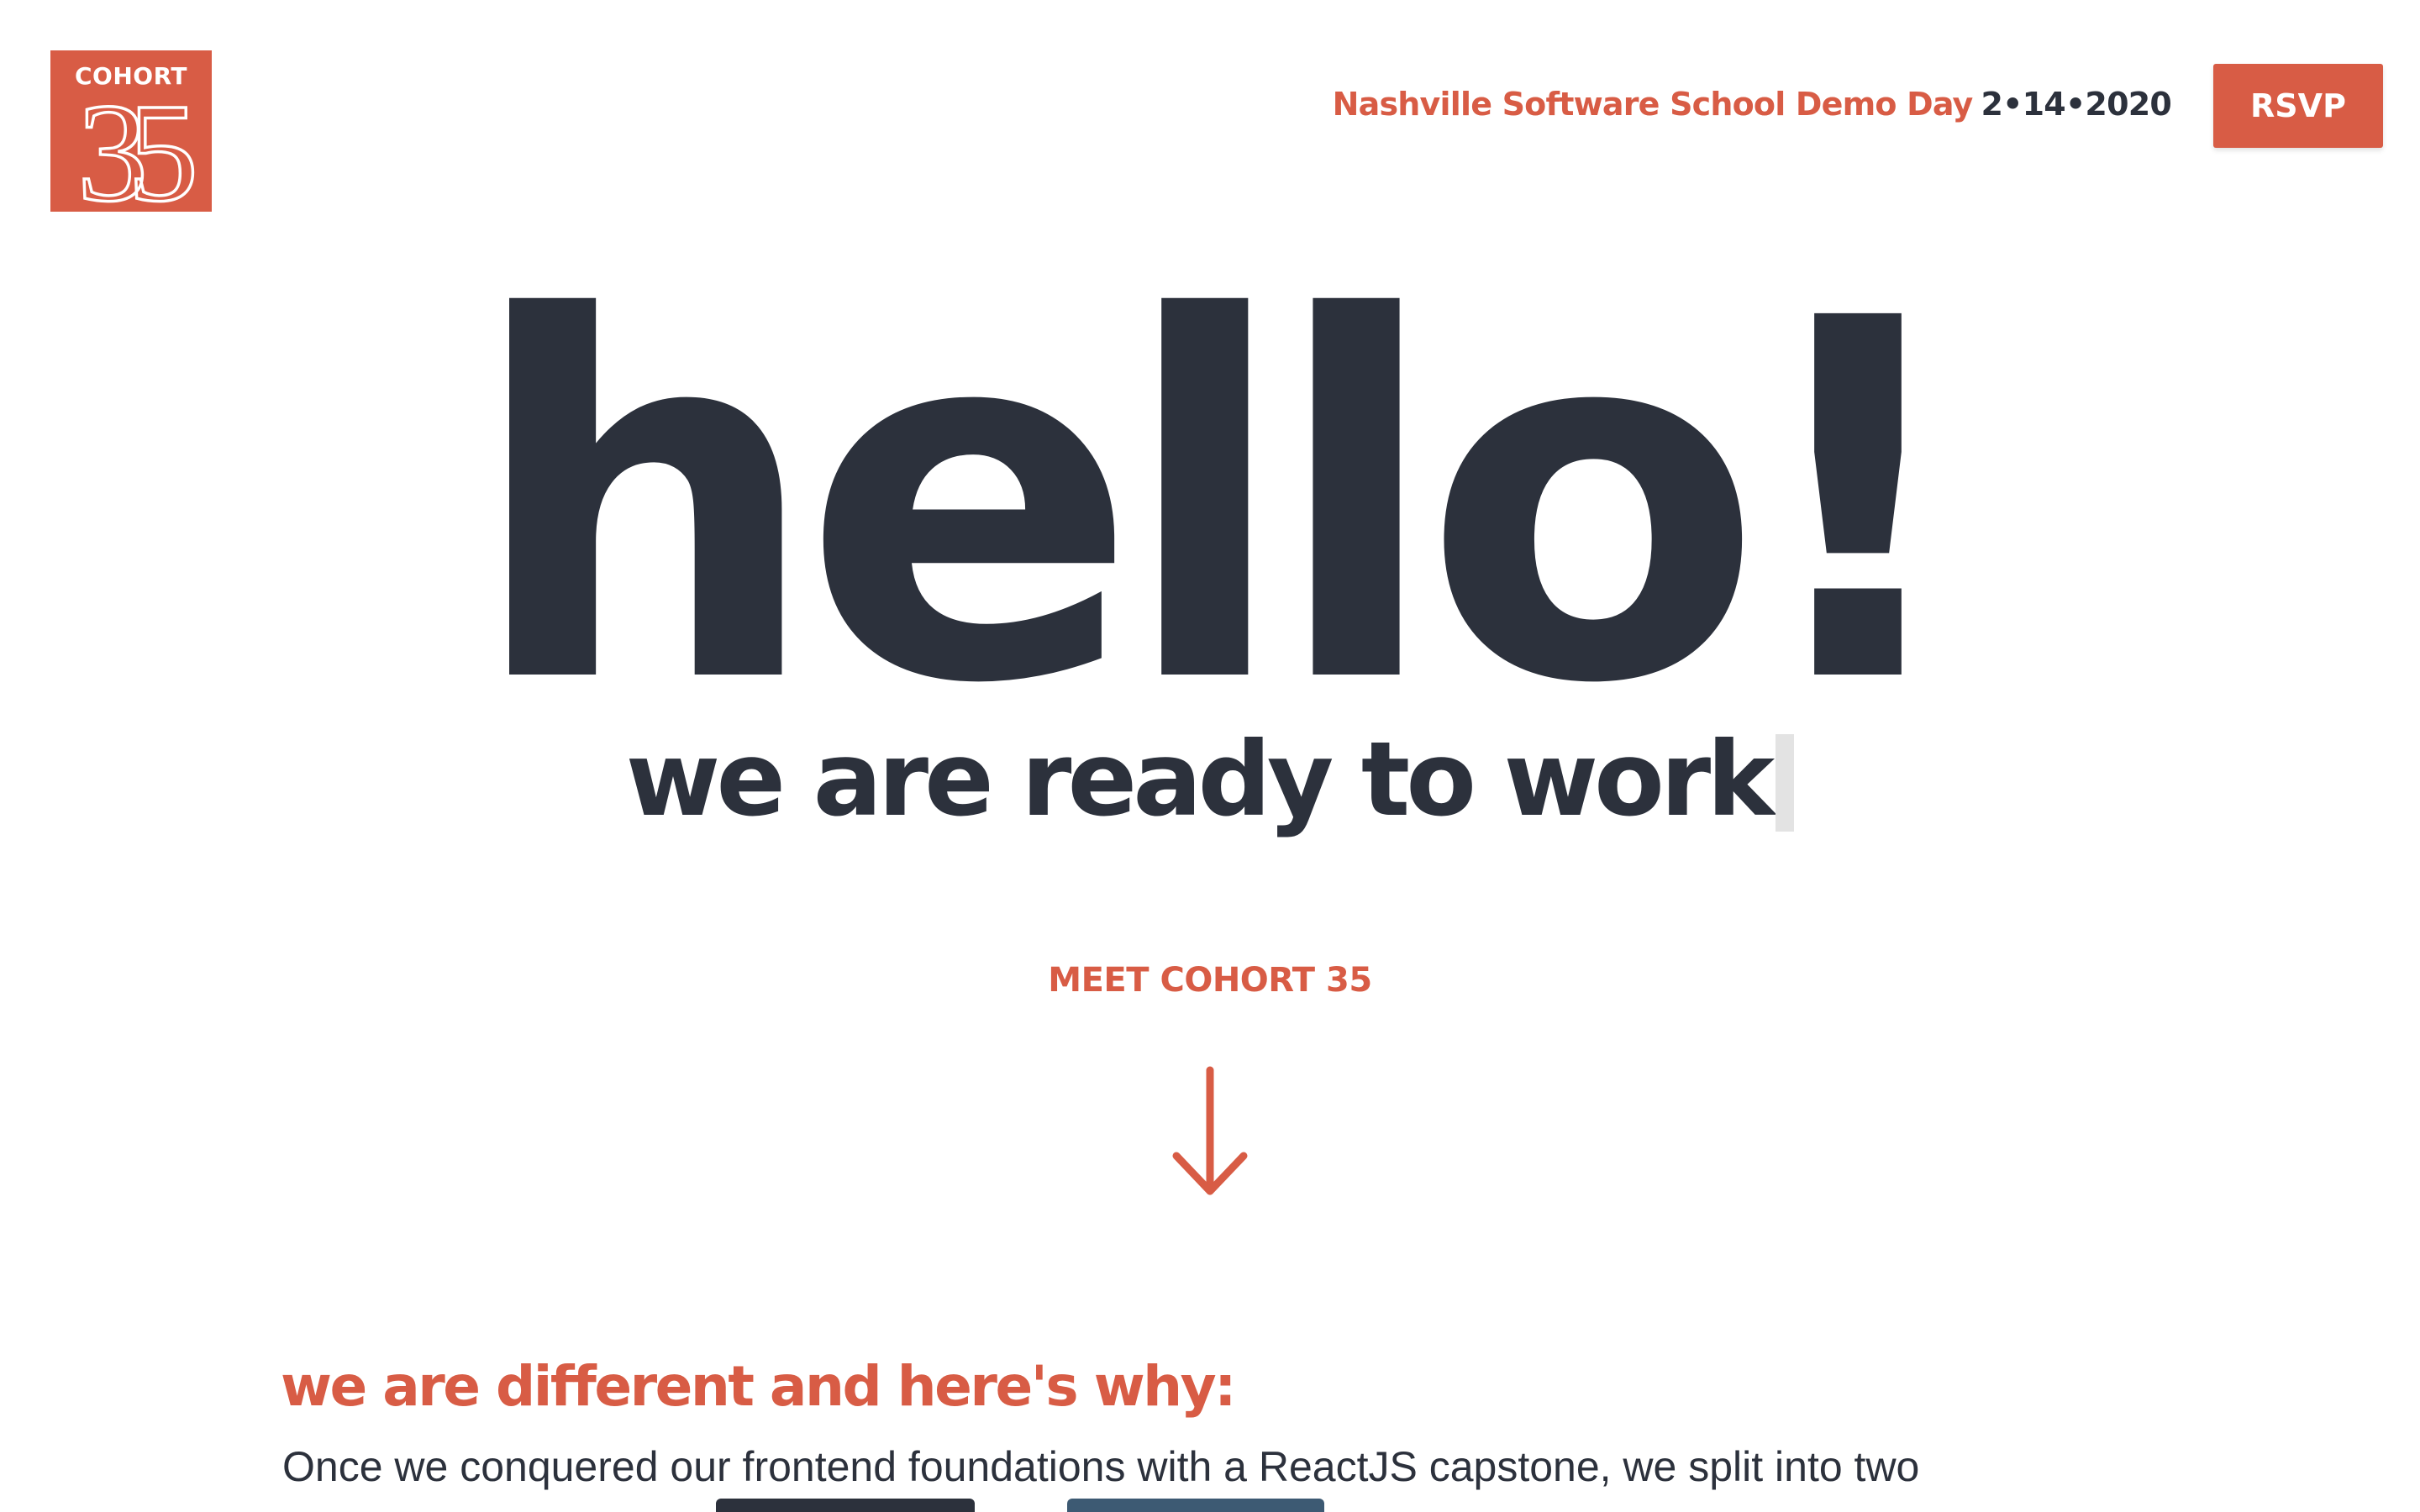  What do you see at coordinates (1786, 783) in the screenshot?
I see `typing-cursor` at bounding box center [1786, 783].